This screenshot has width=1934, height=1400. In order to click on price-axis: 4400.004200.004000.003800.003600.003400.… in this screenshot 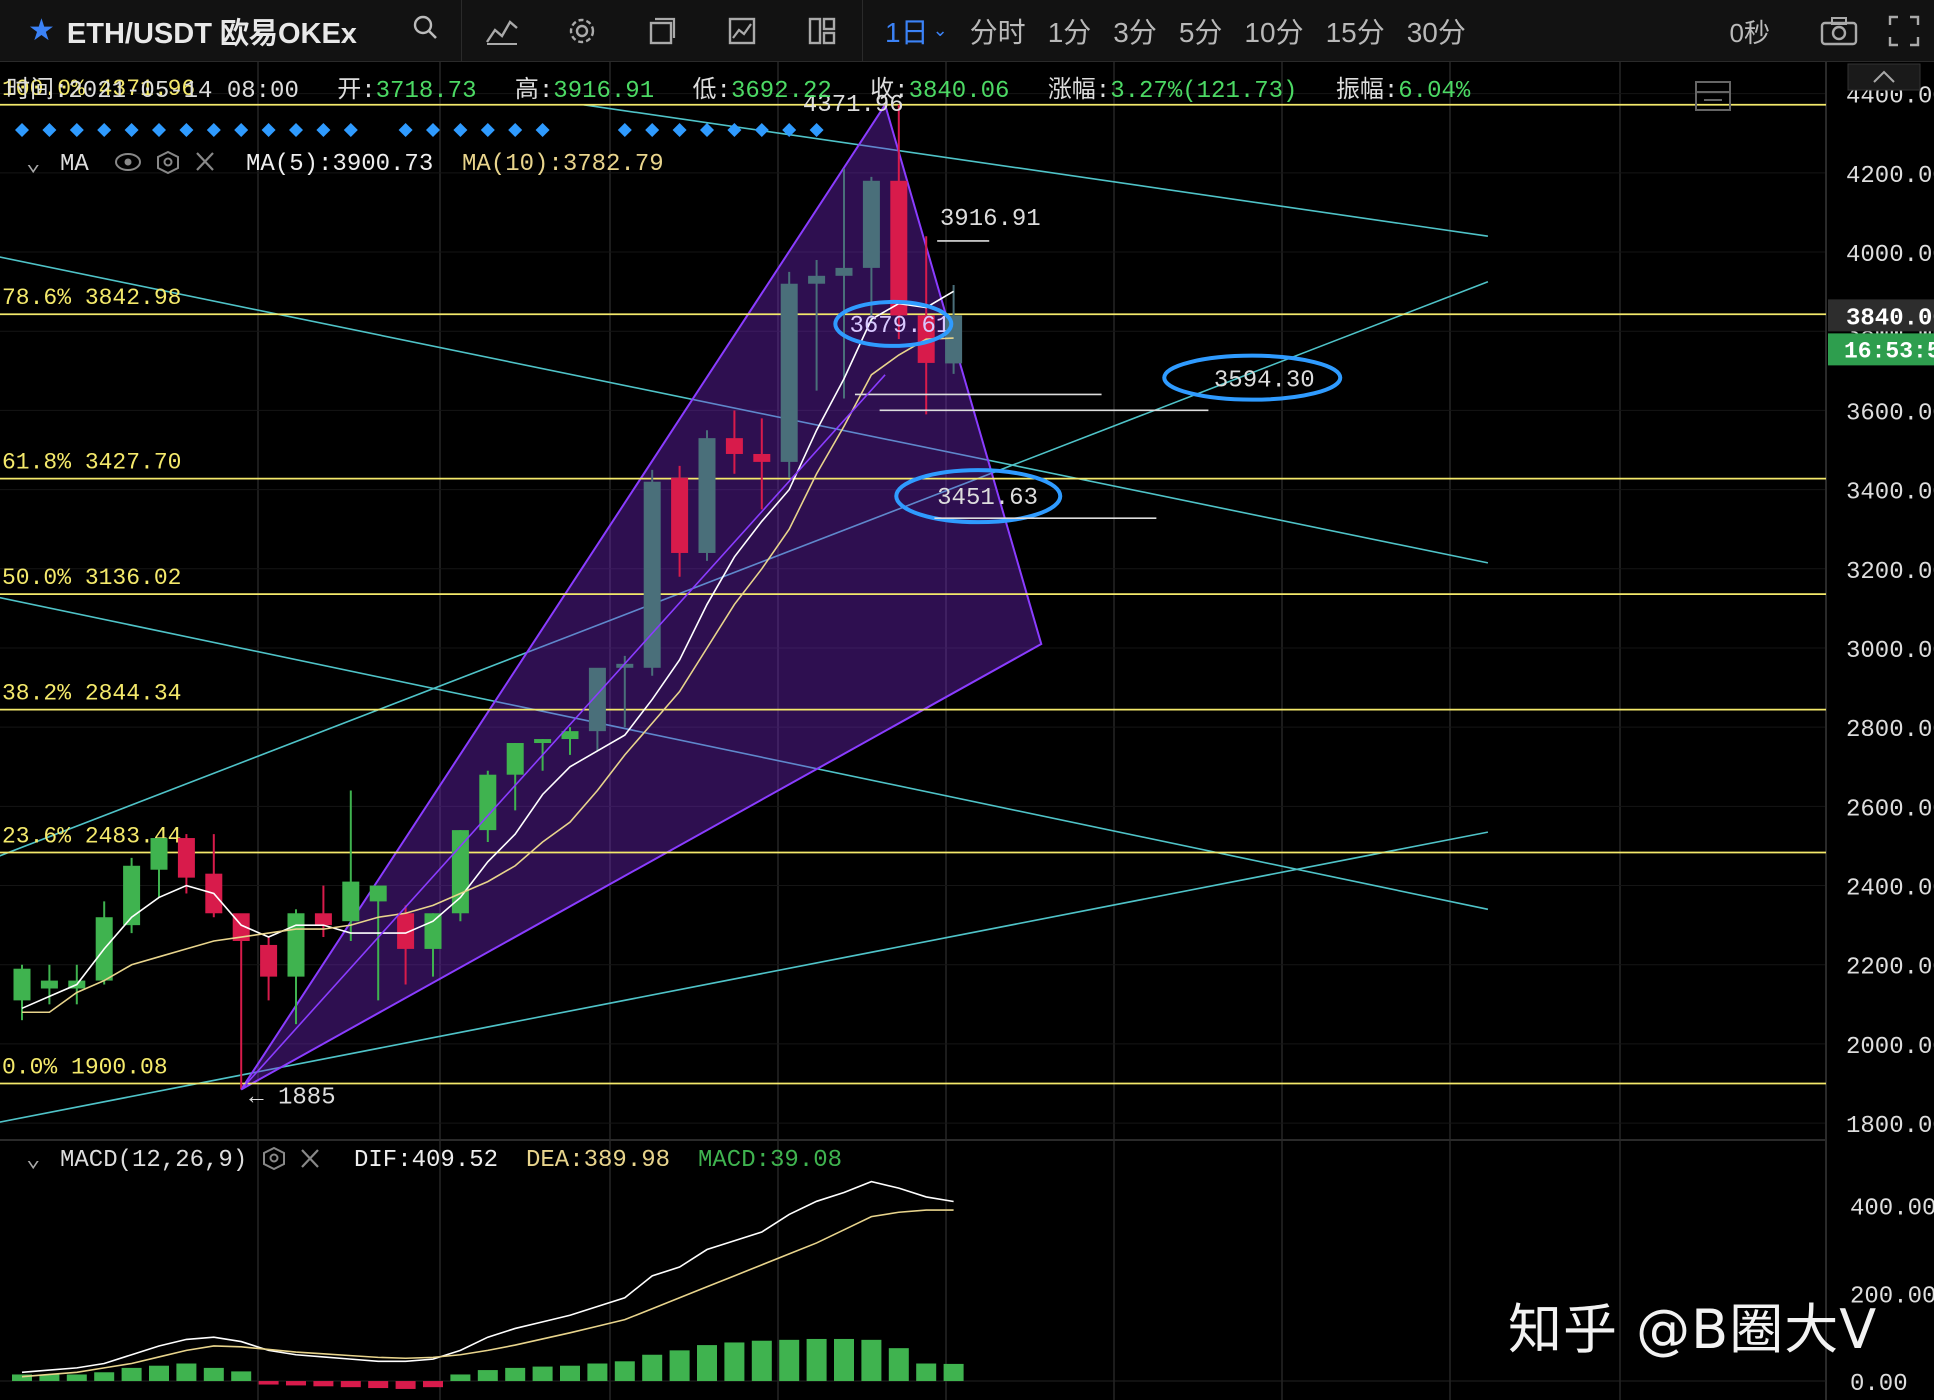, I will do `click(1880, 731)`.